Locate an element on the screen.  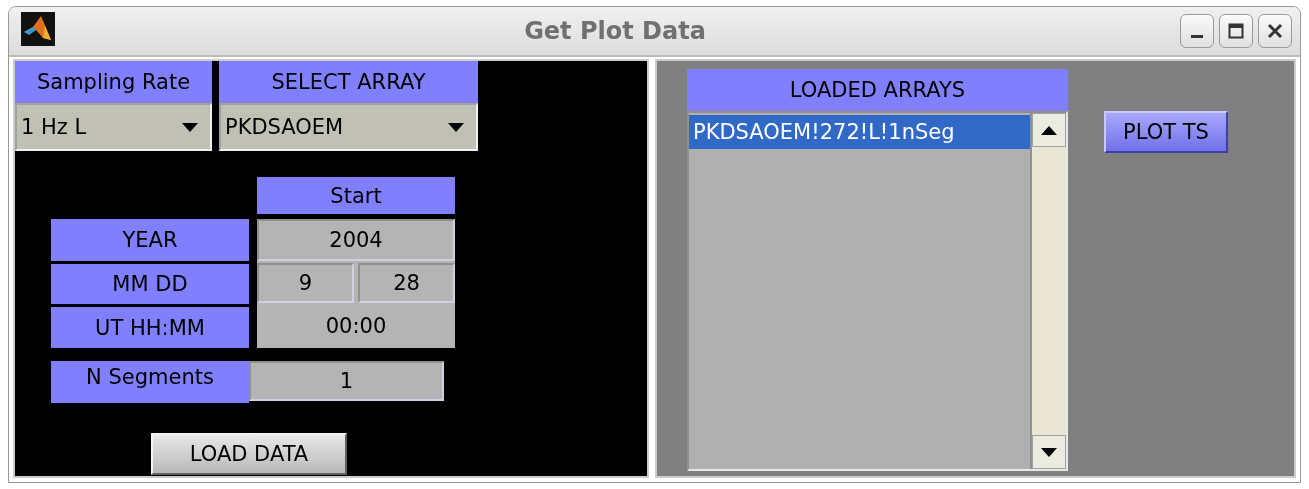
time-text: 00:00 is located at coordinates (356, 326).